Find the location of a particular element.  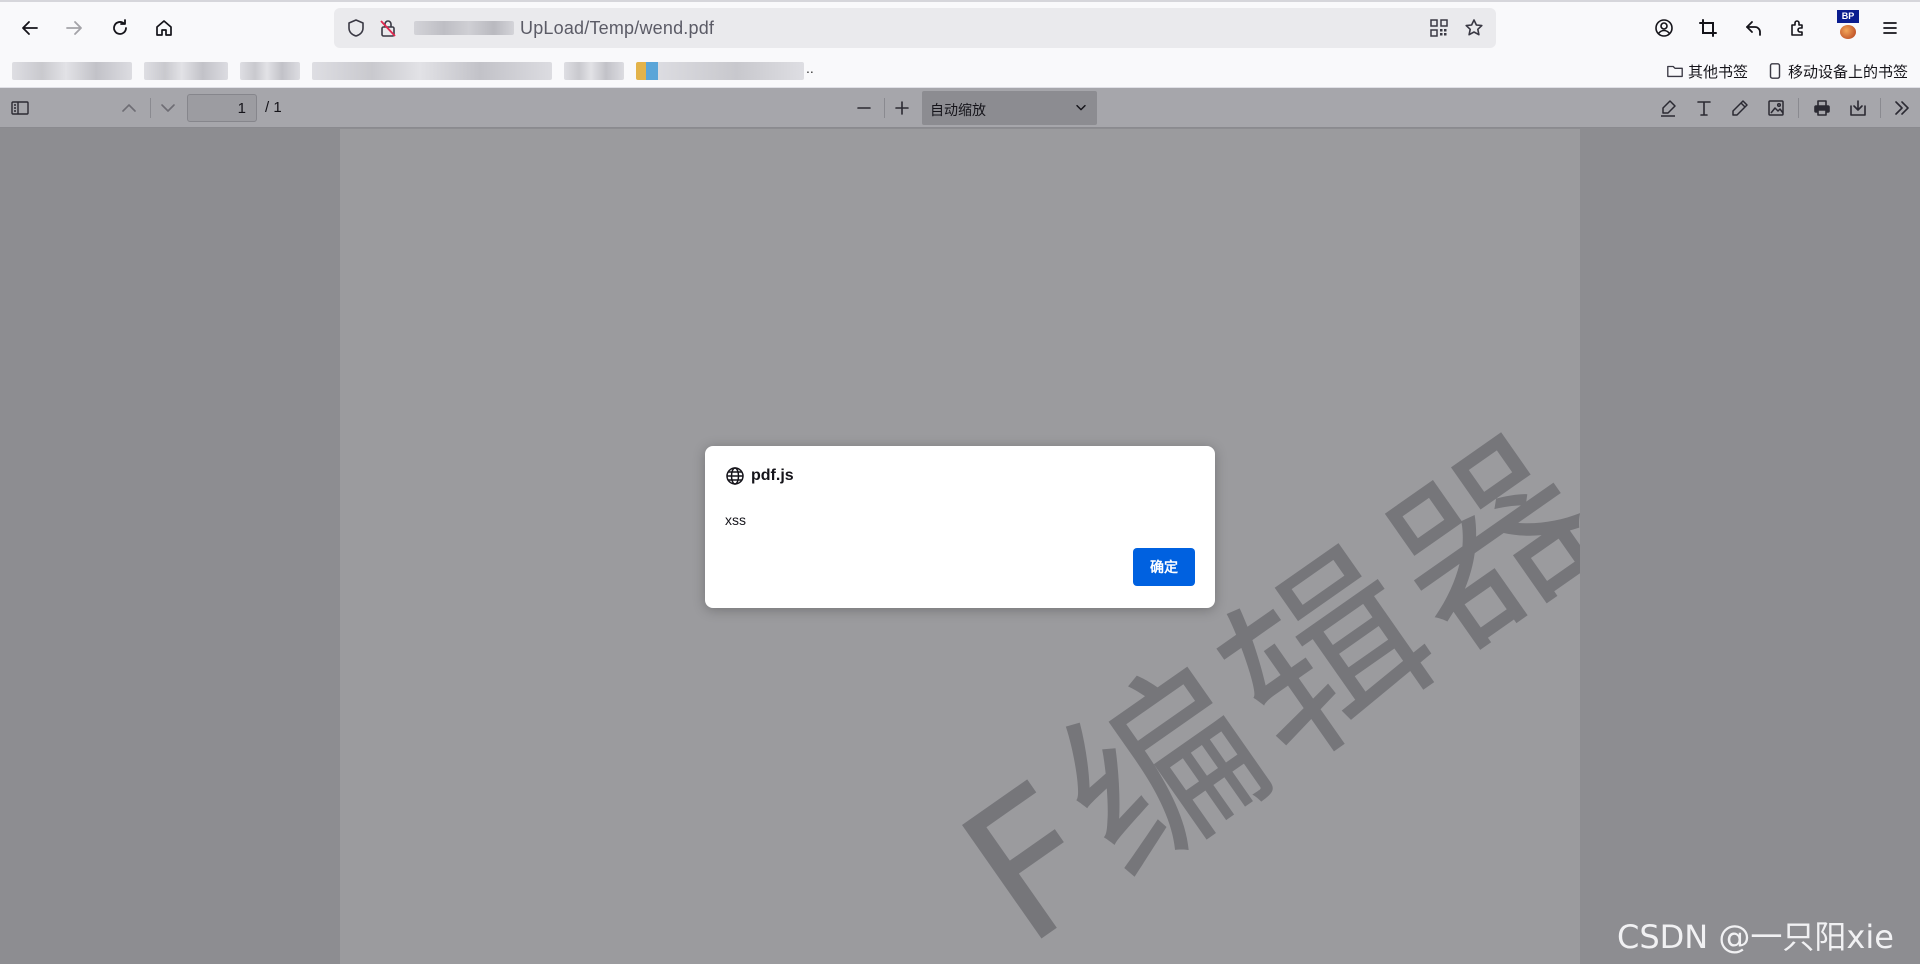

qr-code-icon is located at coordinates (1439, 28).